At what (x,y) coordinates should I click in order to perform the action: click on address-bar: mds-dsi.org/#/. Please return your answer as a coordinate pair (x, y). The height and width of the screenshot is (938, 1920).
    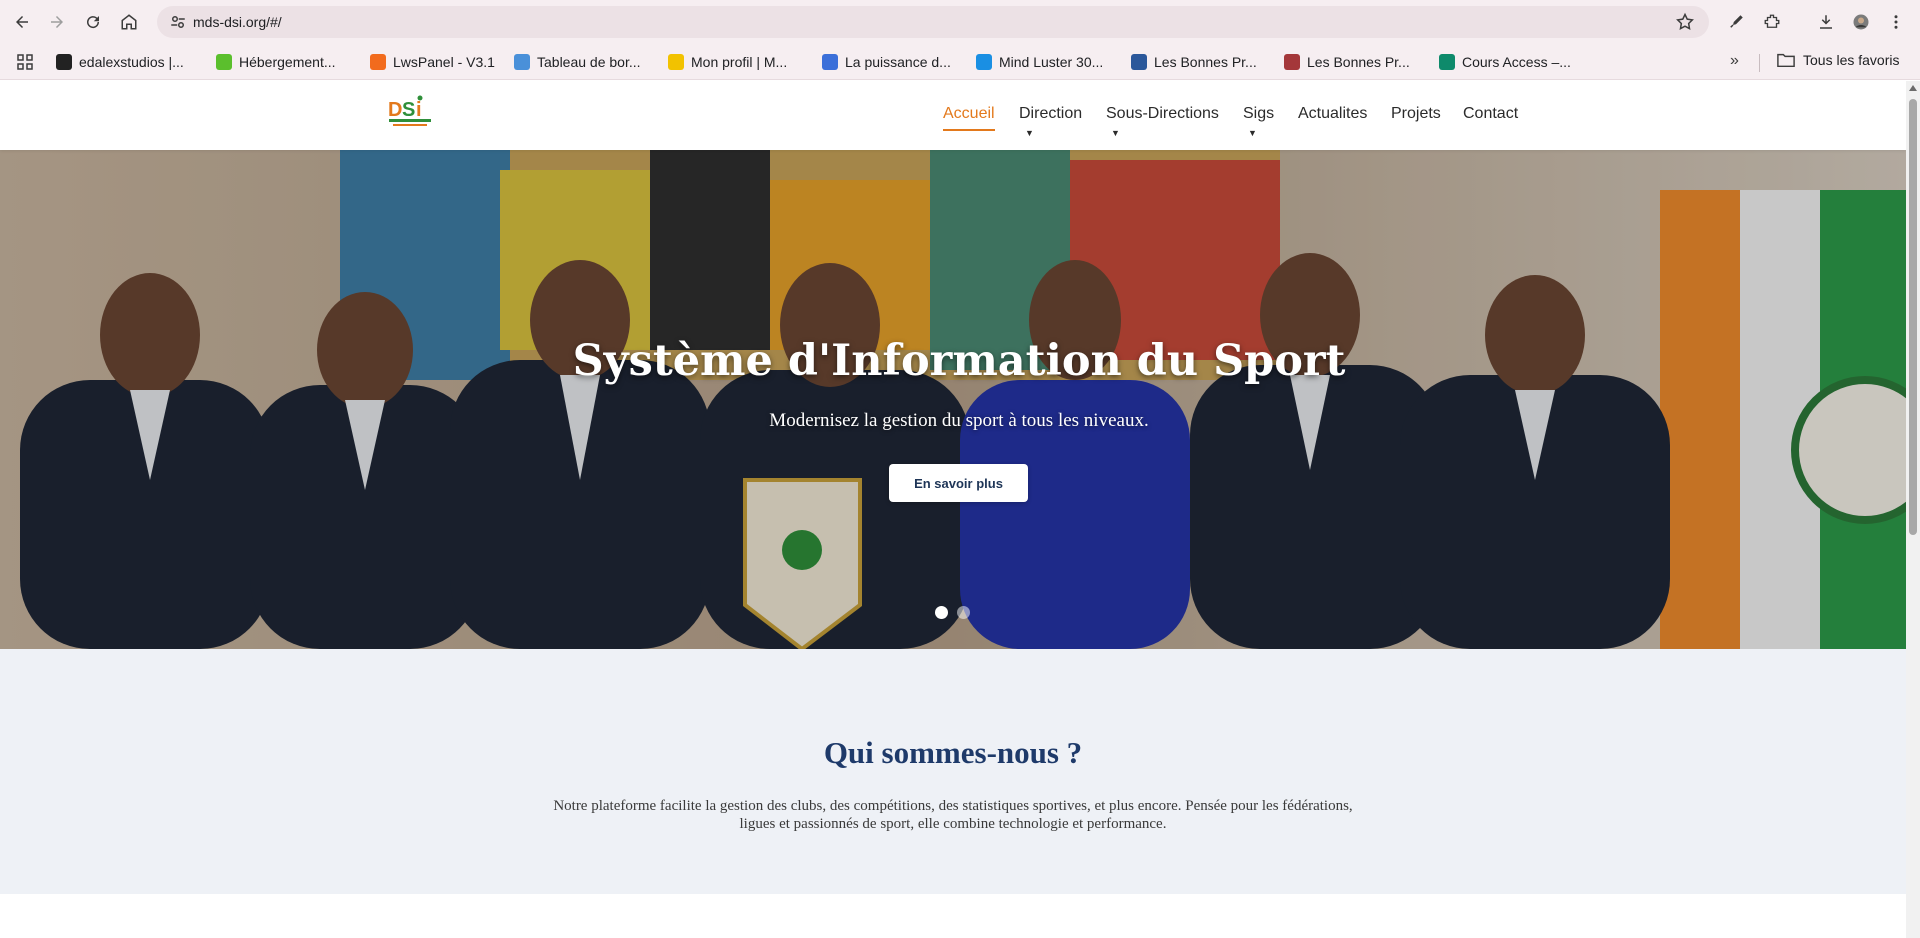
    Looking at the image, I should click on (933, 22).